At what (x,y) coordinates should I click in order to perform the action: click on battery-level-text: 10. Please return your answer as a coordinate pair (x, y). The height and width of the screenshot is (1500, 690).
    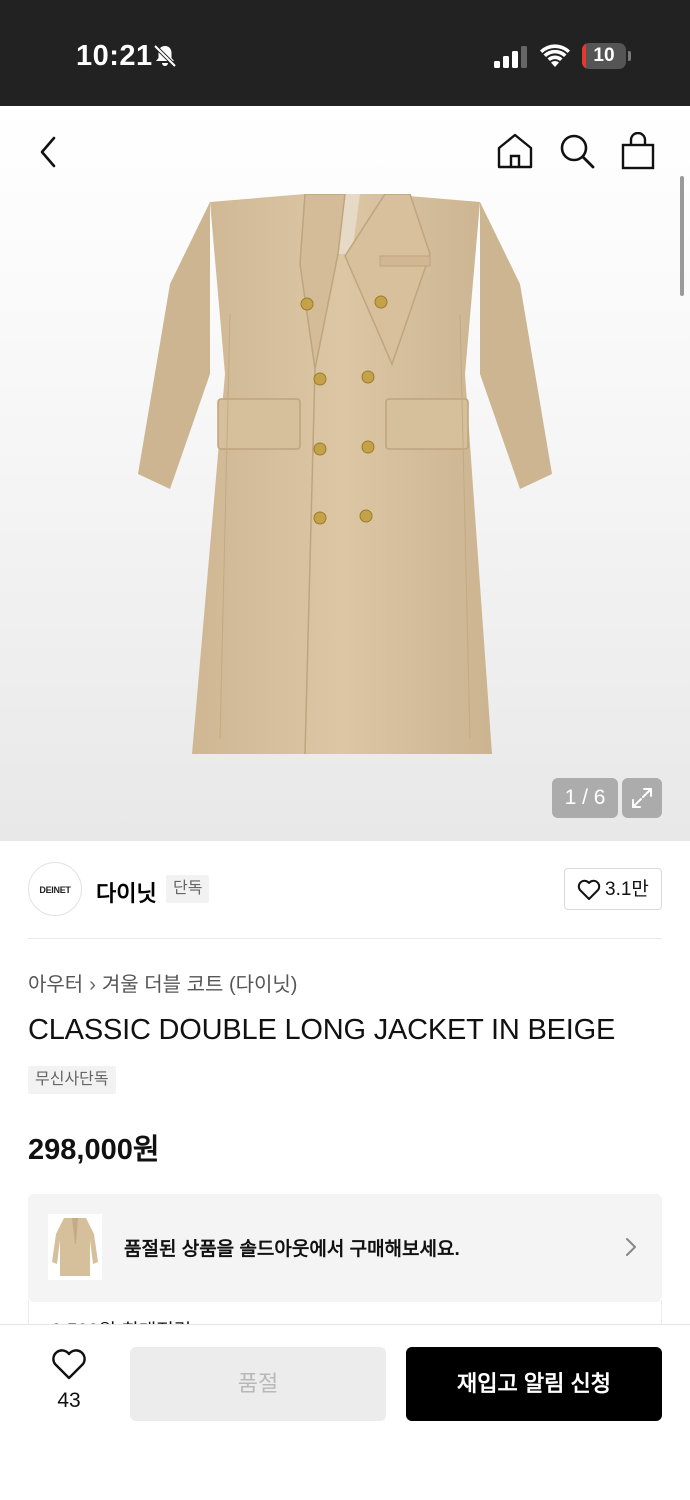
    Looking at the image, I should click on (604, 55).